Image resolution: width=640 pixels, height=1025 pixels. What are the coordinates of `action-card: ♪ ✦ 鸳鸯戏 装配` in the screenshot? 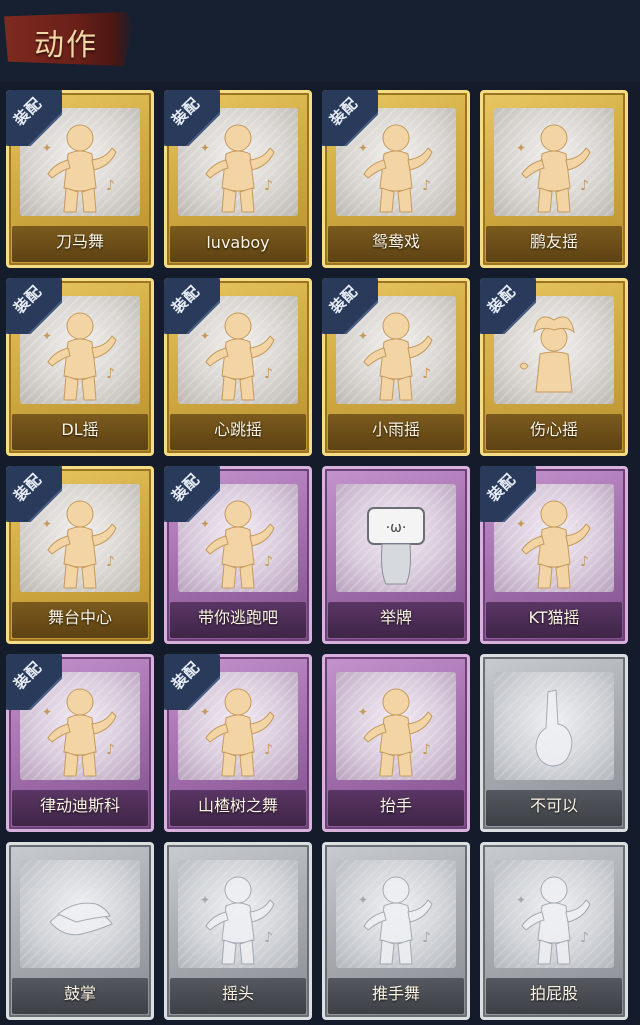 It's located at (396, 179).